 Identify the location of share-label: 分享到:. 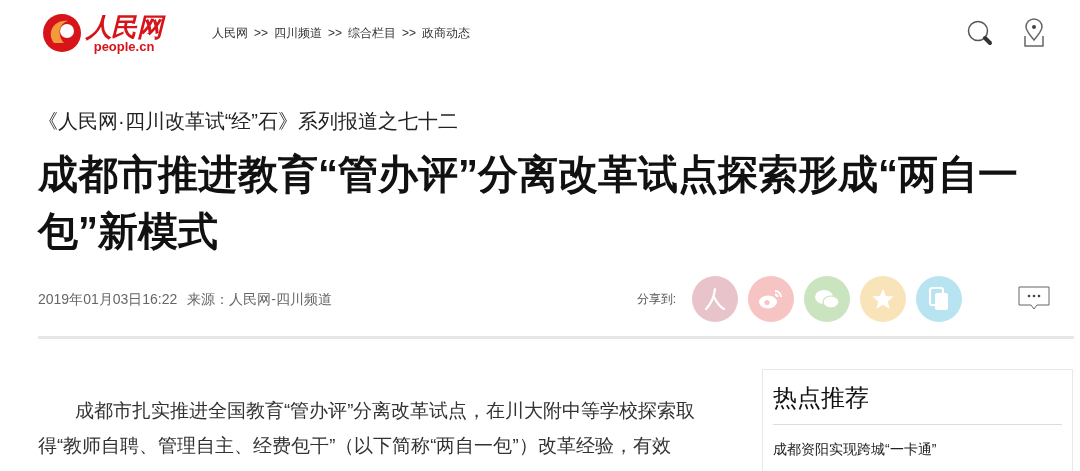
(656, 299).